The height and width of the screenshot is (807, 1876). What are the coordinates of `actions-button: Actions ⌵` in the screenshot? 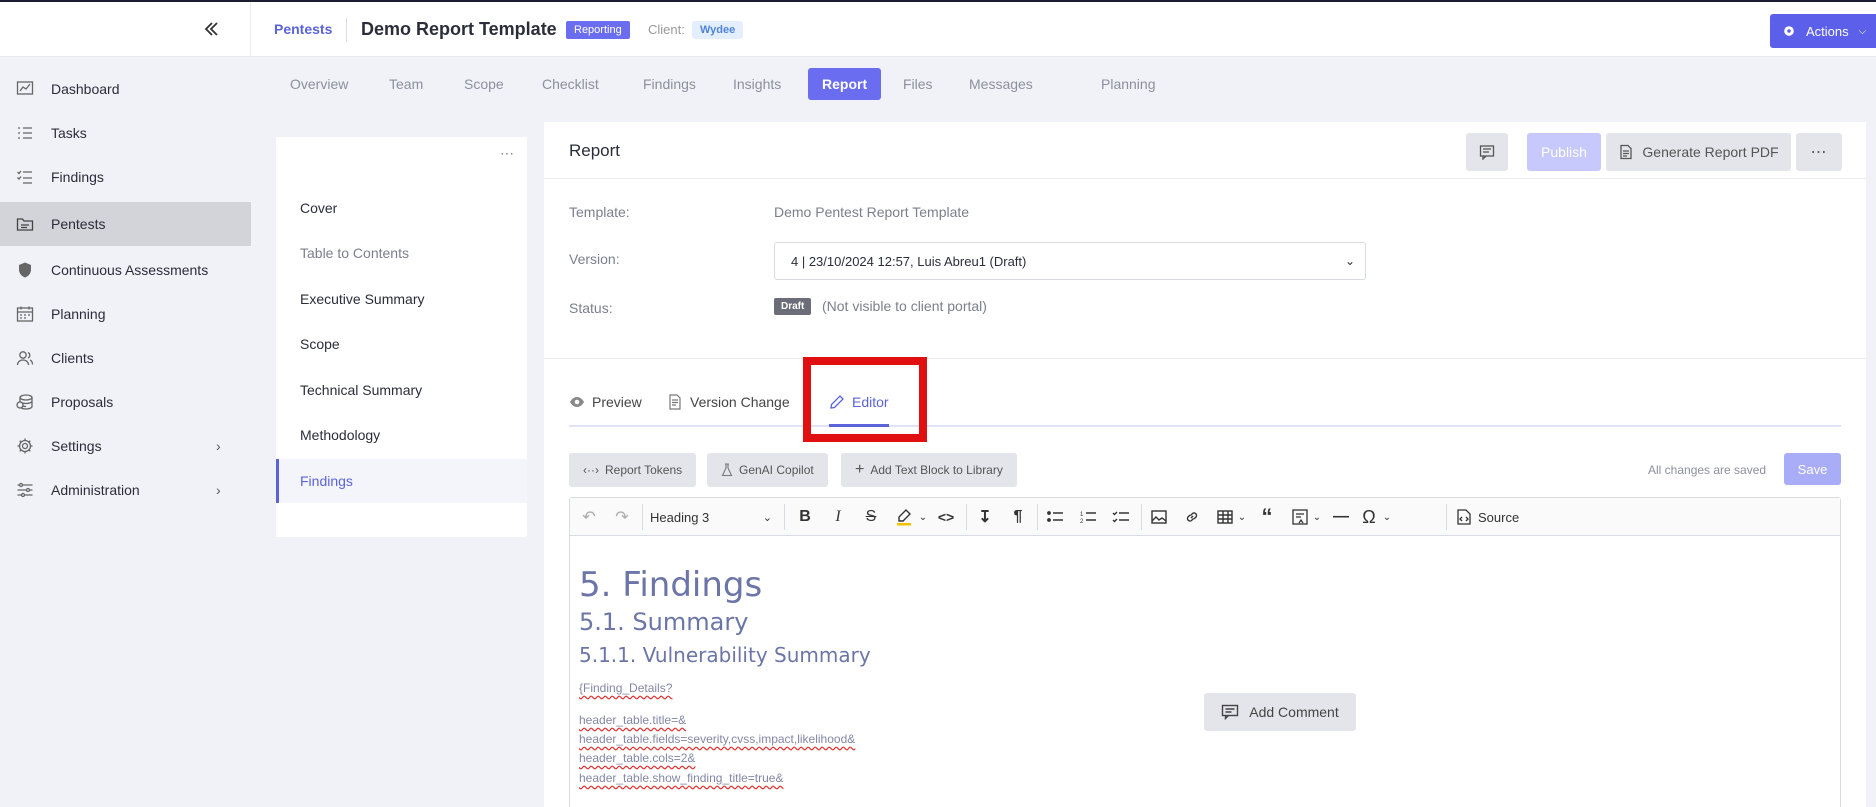 It's located at (1823, 31).